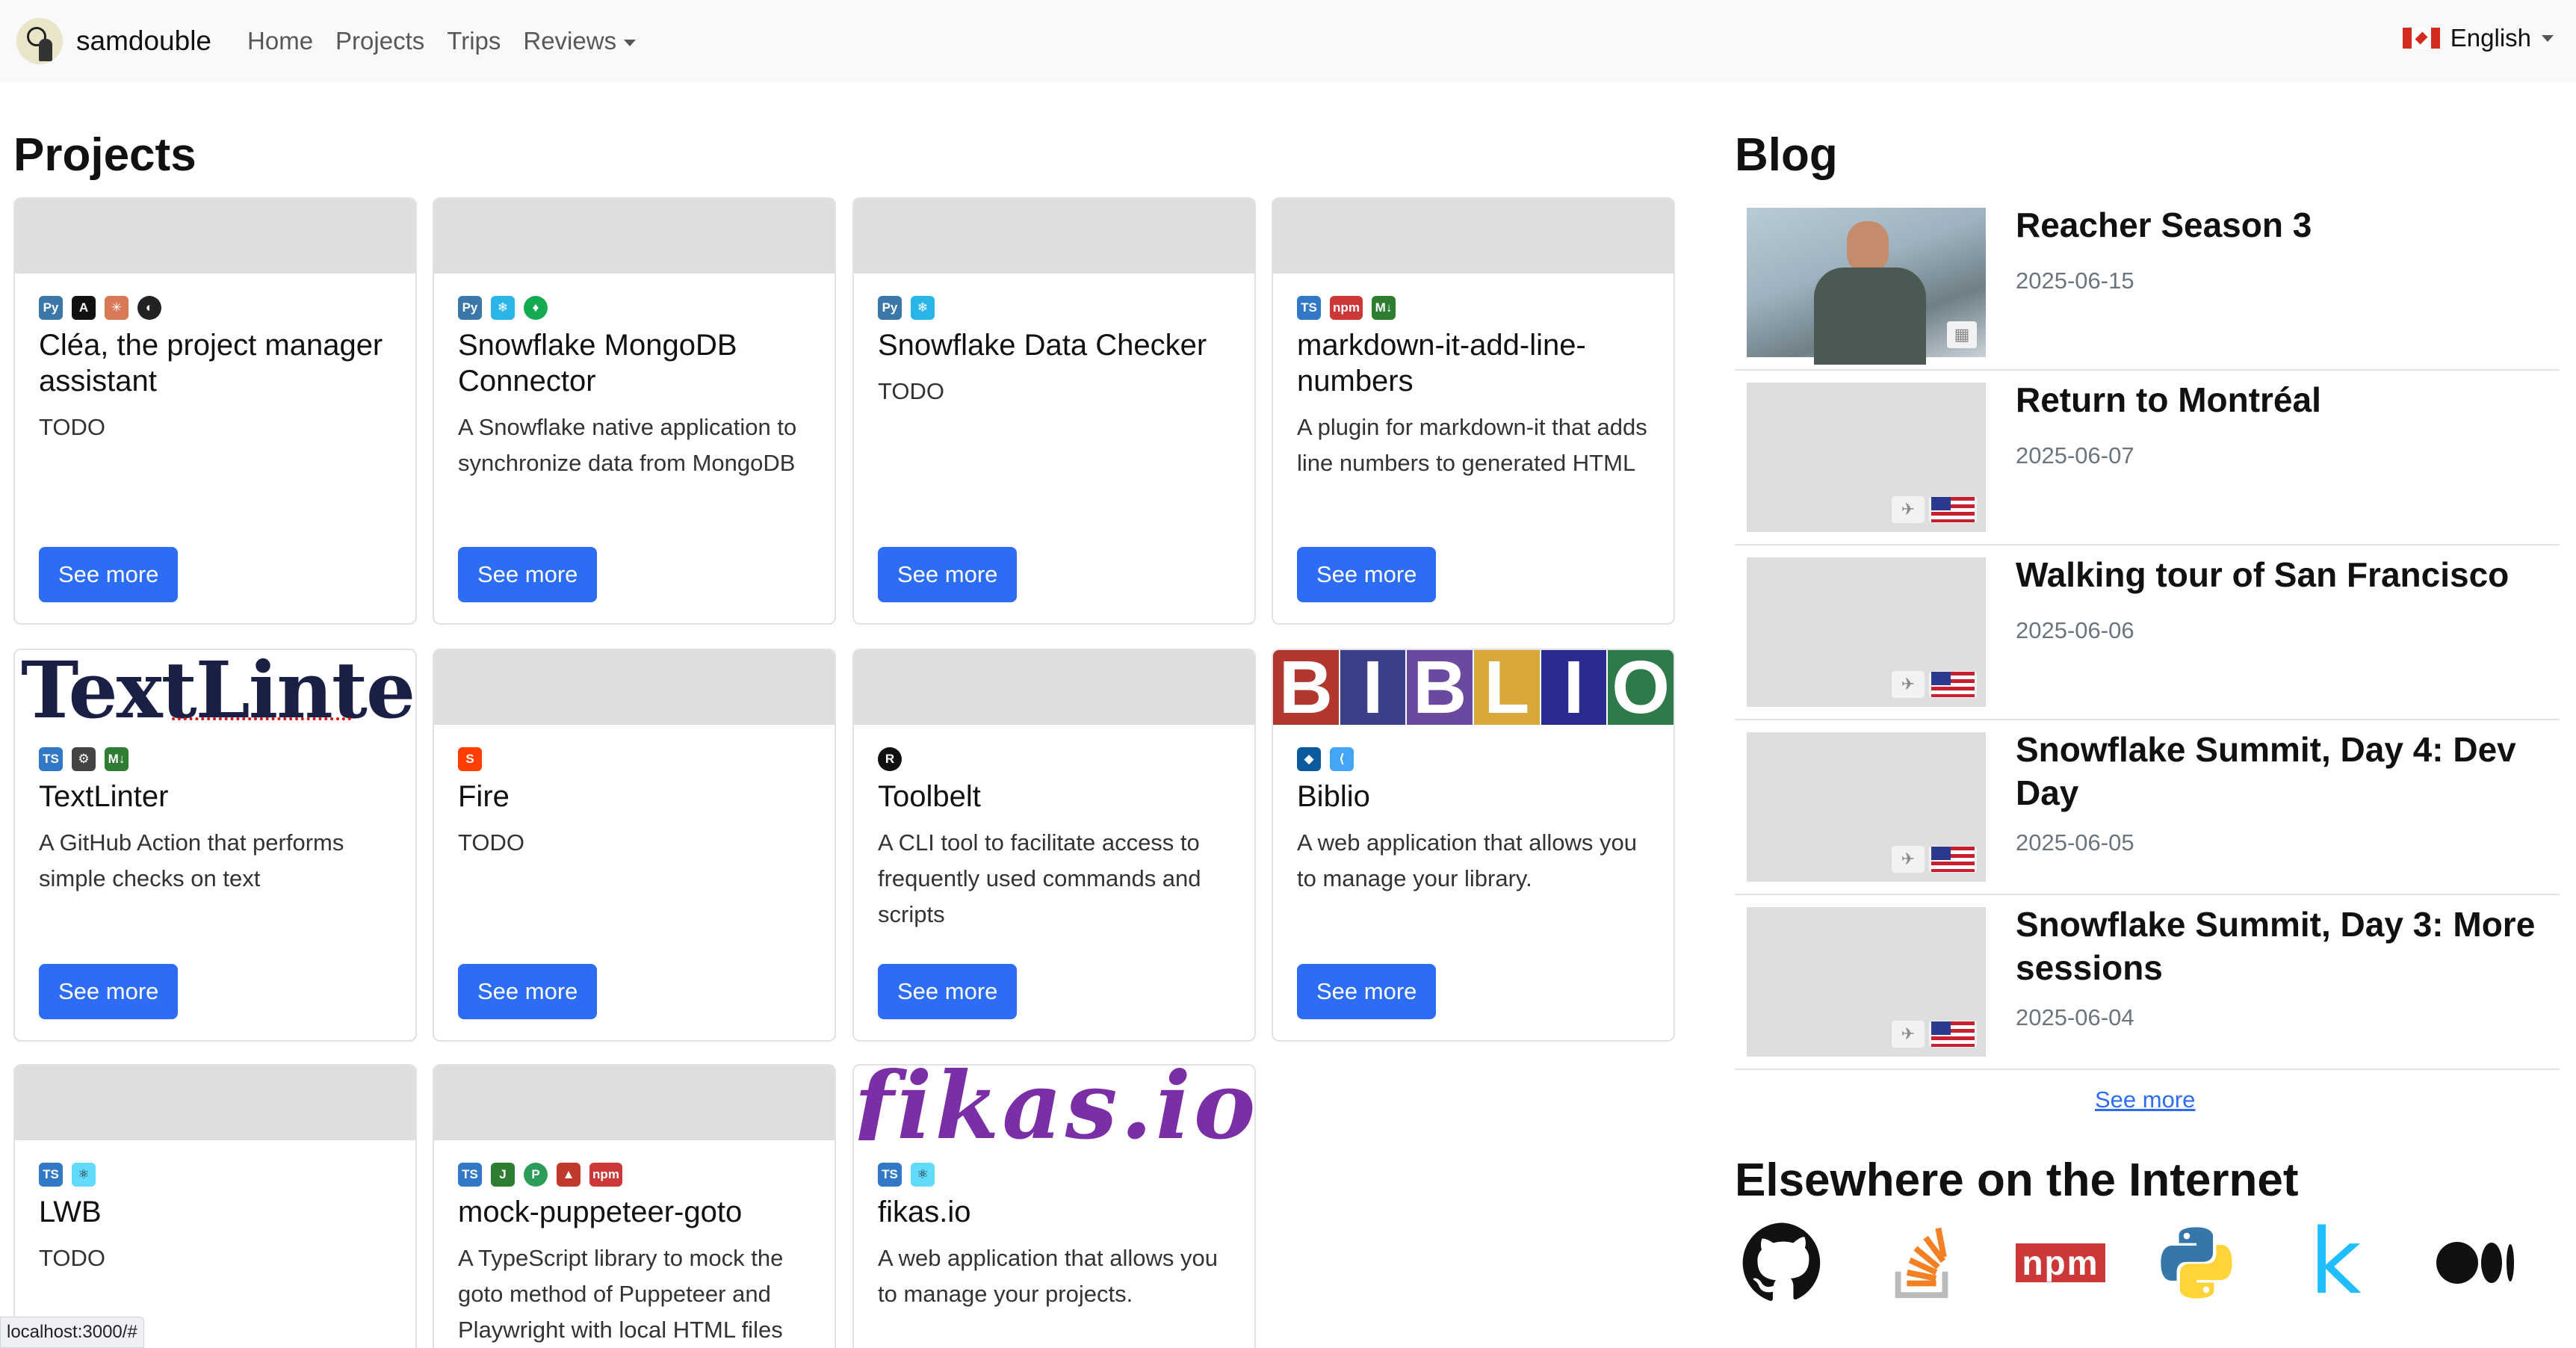 The height and width of the screenshot is (1348, 2576). I want to click on project-image-biblio: B I B L I O, so click(1473, 687).